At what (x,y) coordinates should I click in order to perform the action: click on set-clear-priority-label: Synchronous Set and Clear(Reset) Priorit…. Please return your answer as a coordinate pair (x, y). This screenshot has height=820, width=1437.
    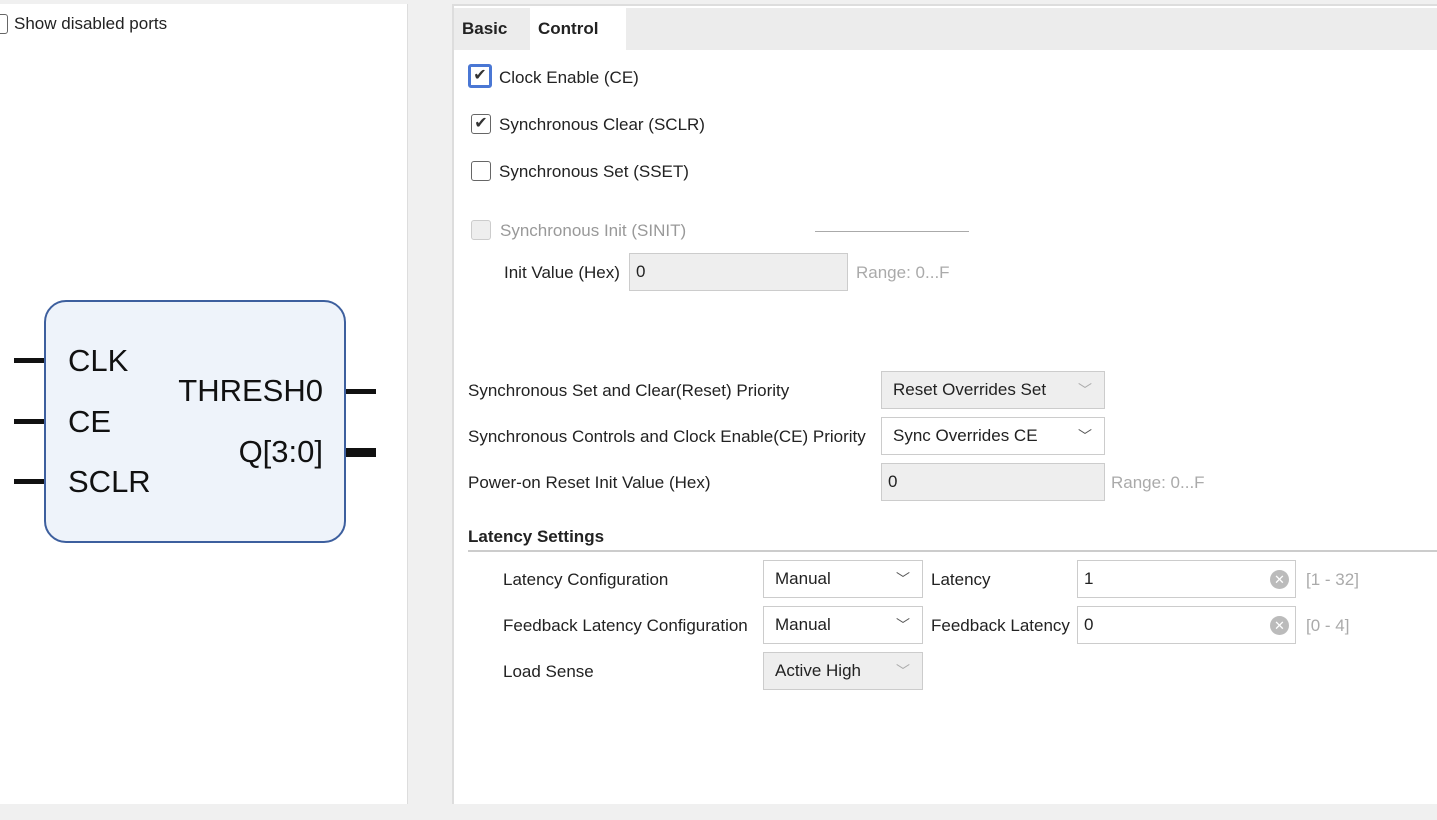
    Looking at the image, I should click on (629, 390).